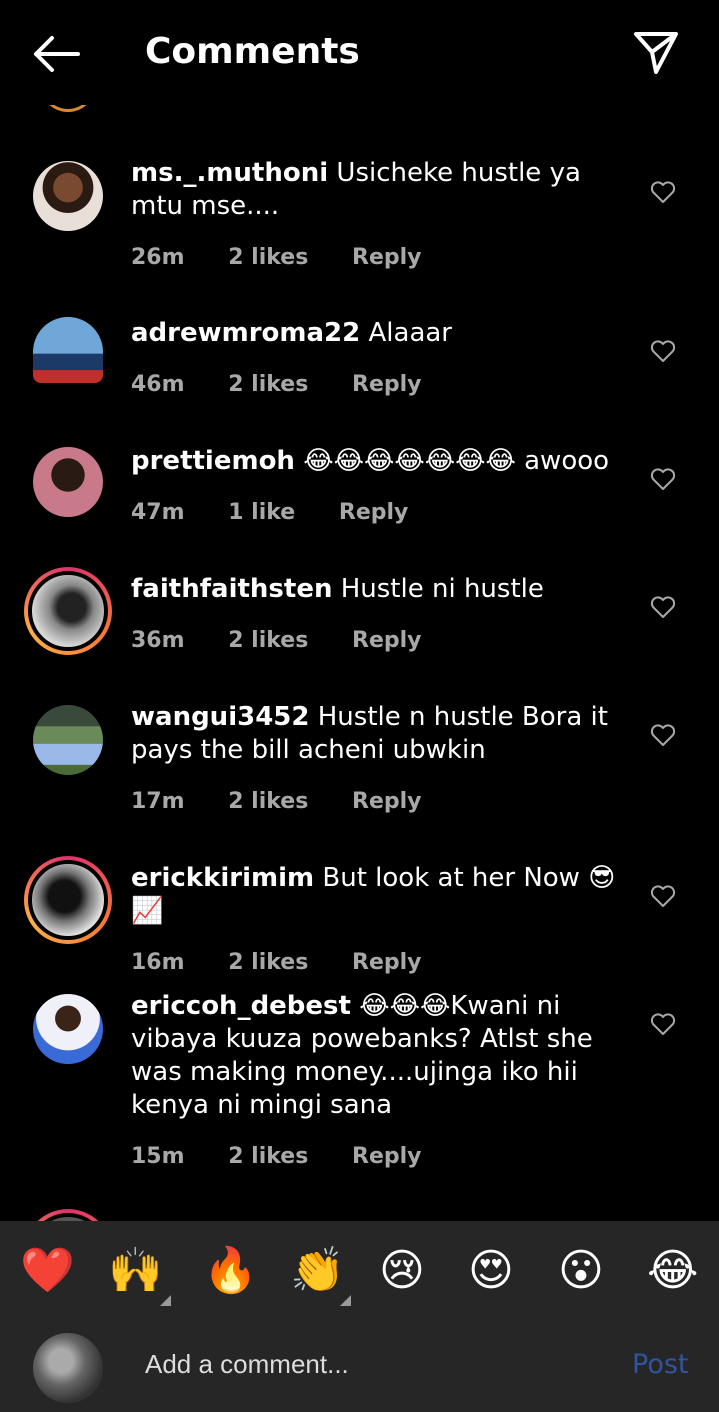 Image resolution: width=719 pixels, height=1412 pixels. What do you see at coordinates (135, 1271) in the screenshot?
I see `raising-hands-emoji-button: 🙌` at bounding box center [135, 1271].